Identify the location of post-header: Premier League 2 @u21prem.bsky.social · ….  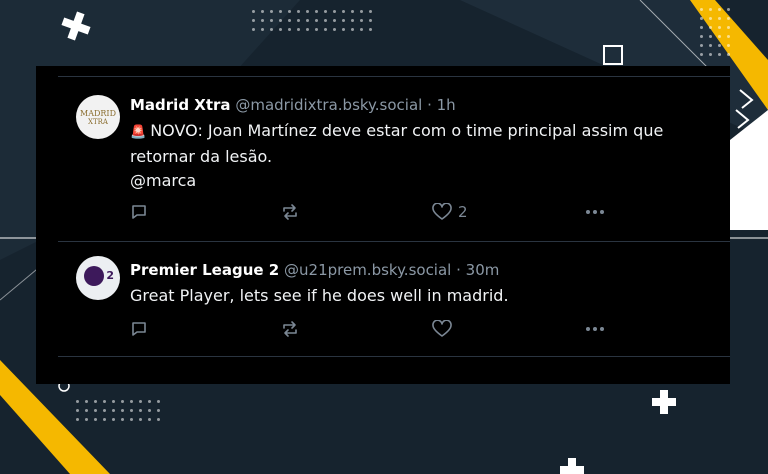
(421, 270).